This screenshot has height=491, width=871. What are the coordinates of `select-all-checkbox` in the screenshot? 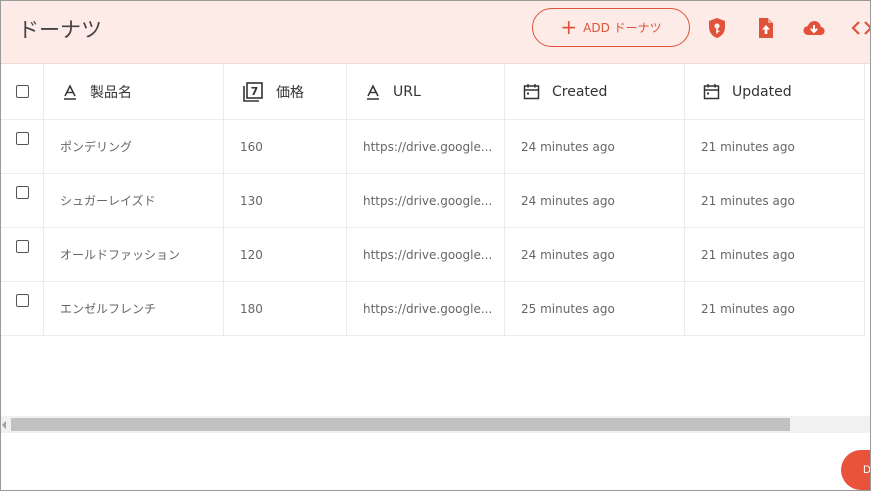 It's located at (22, 91).